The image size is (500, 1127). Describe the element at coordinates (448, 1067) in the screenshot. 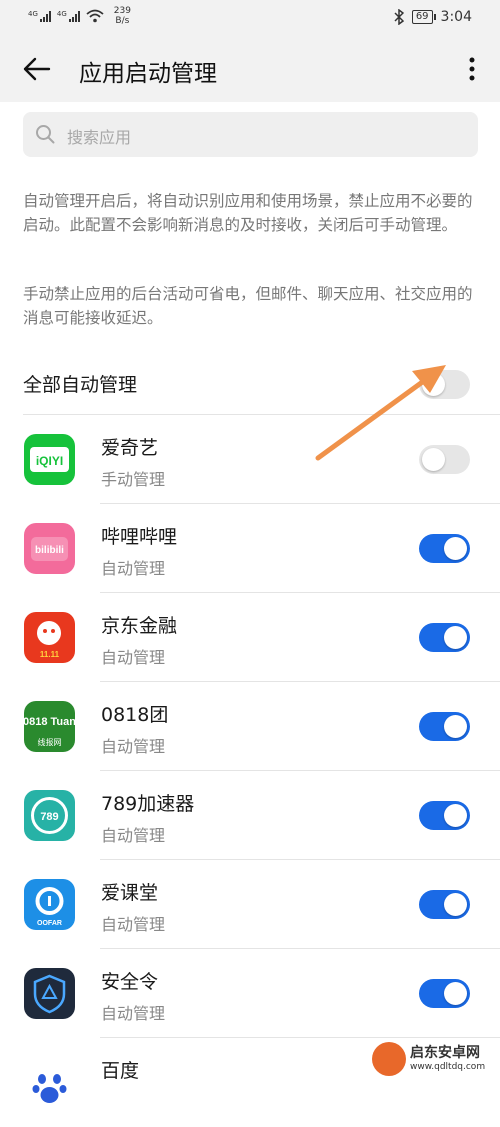

I see `watermark-url: www.qdltdq.com` at that location.